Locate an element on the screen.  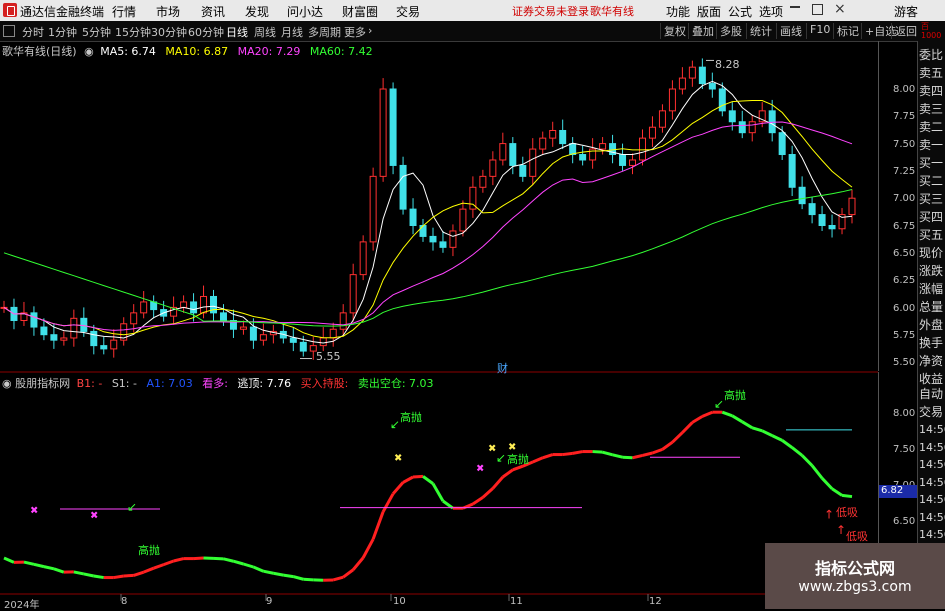
period-weekly: 周线 is located at coordinates (265, 32).